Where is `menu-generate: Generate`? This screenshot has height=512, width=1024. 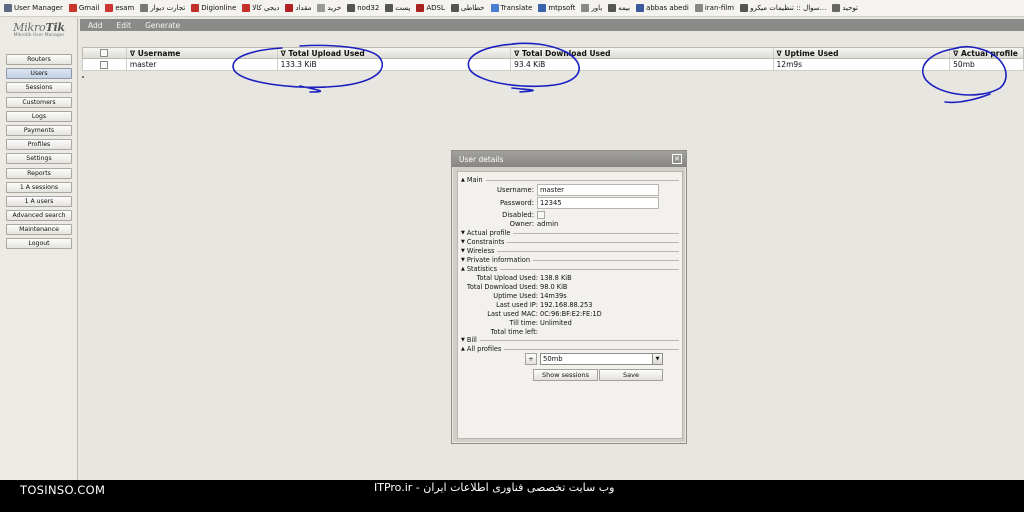
menu-generate: Generate is located at coordinates (162, 25).